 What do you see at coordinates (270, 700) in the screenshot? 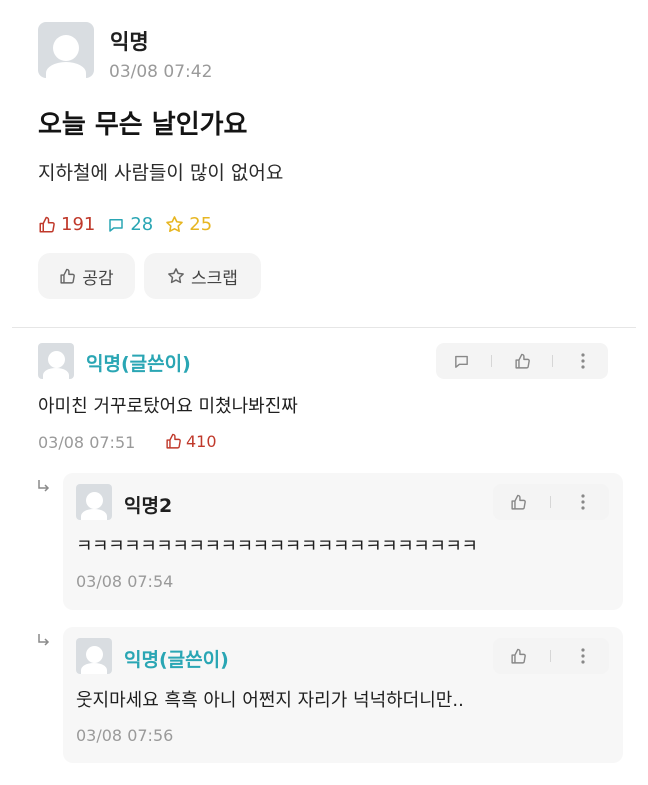
I see `reply-text: 웃지마세요 흑흑 아니 어쩐지 자리가 넉넉하더니만..` at bounding box center [270, 700].